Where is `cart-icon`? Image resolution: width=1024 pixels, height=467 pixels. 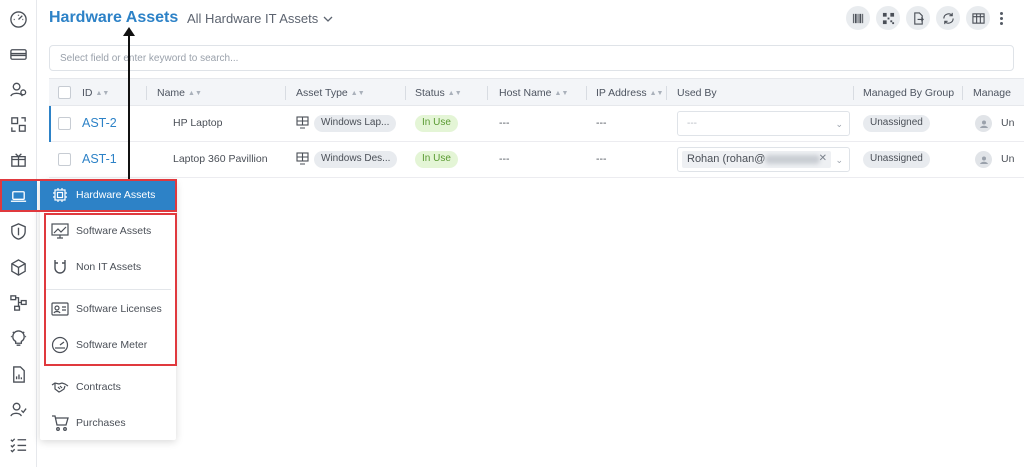
cart-icon is located at coordinates (60, 423).